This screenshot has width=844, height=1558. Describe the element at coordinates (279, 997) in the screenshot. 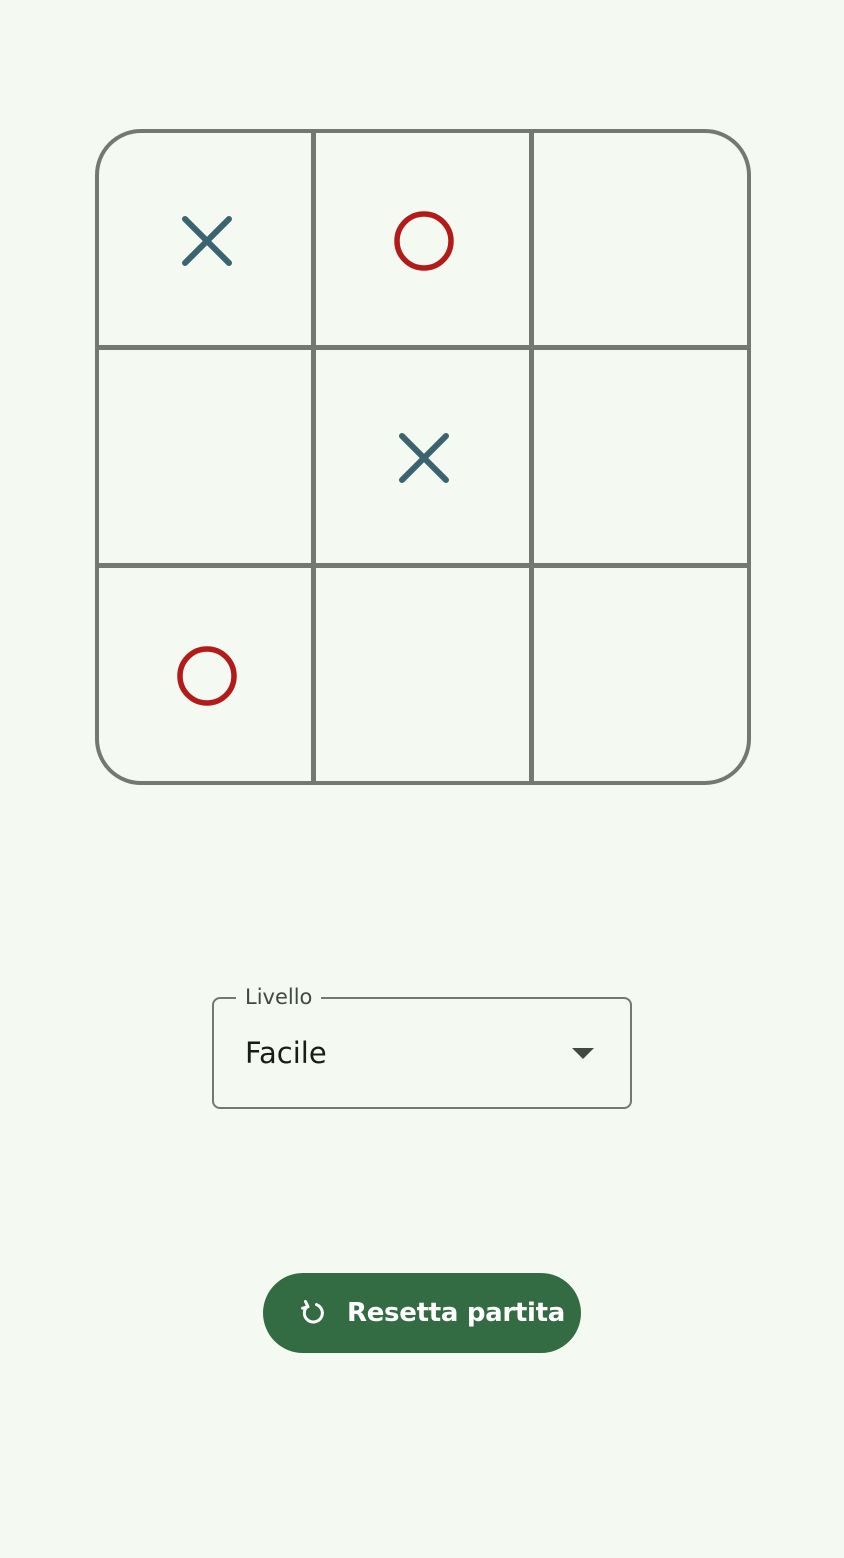

I see `level-select-label: Livello` at that location.